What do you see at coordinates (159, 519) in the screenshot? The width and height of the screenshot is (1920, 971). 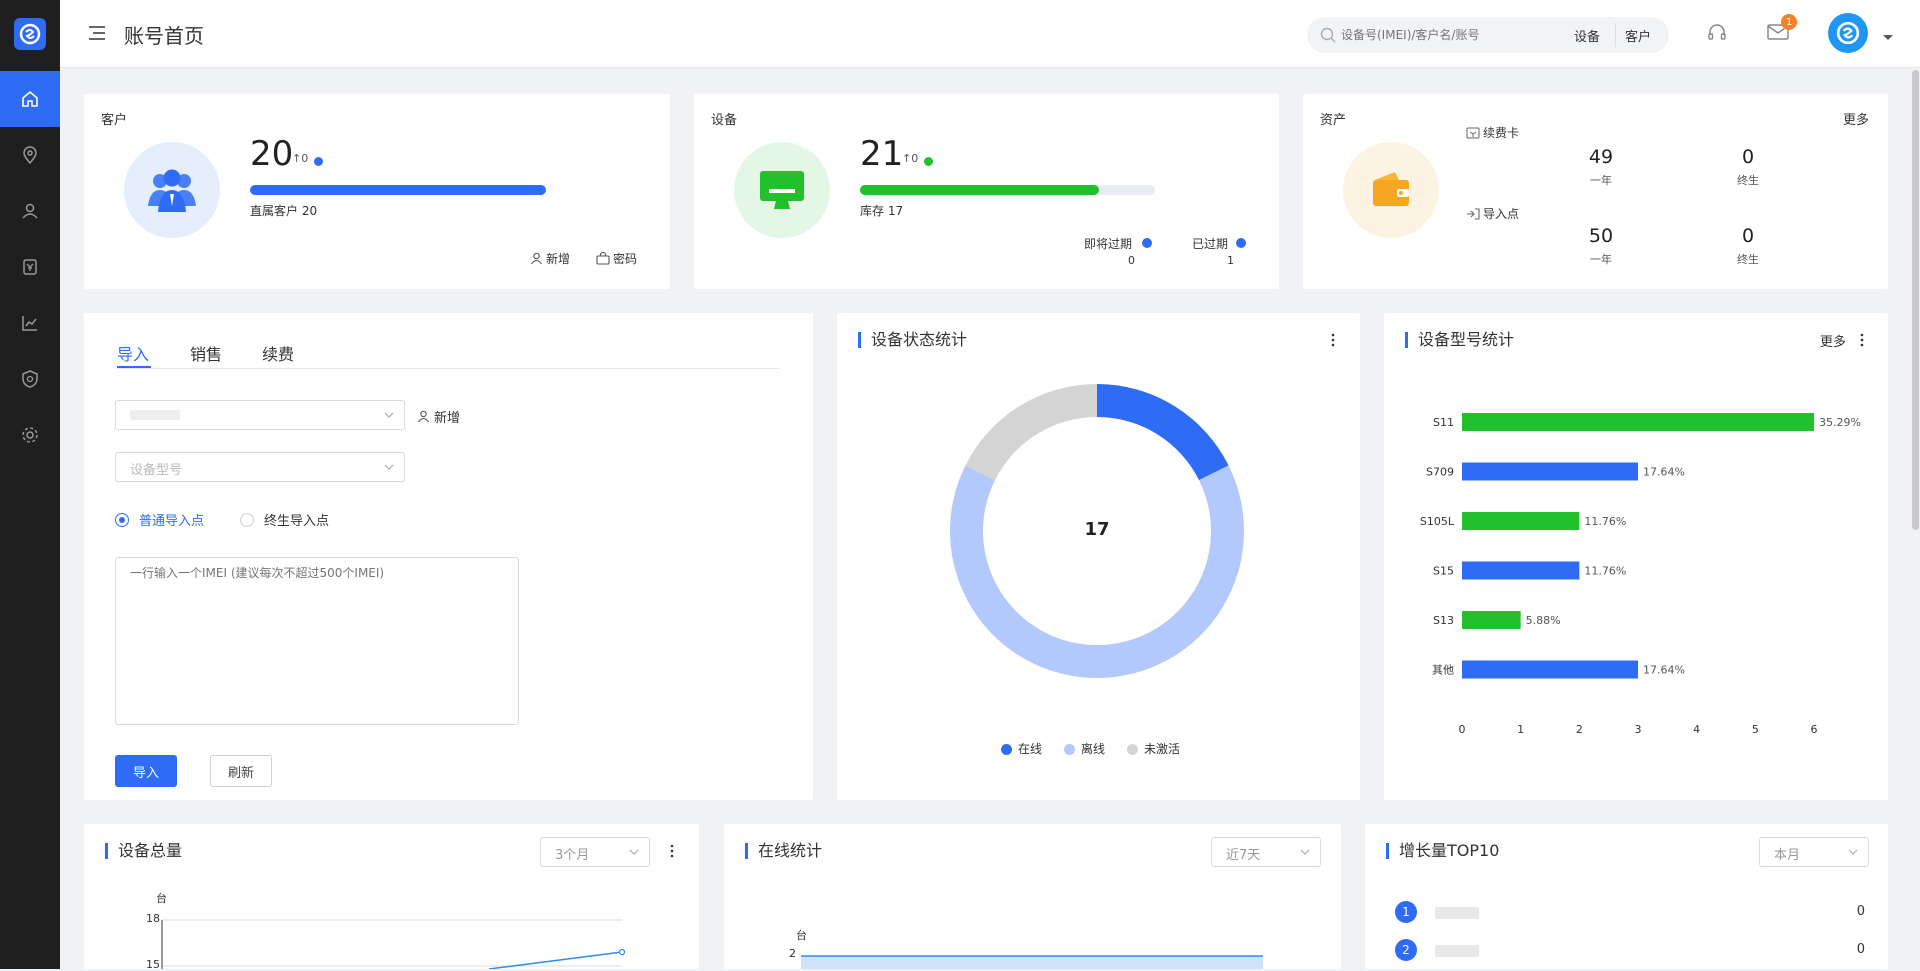 I see `radio-normal-import: 普通导入点` at bounding box center [159, 519].